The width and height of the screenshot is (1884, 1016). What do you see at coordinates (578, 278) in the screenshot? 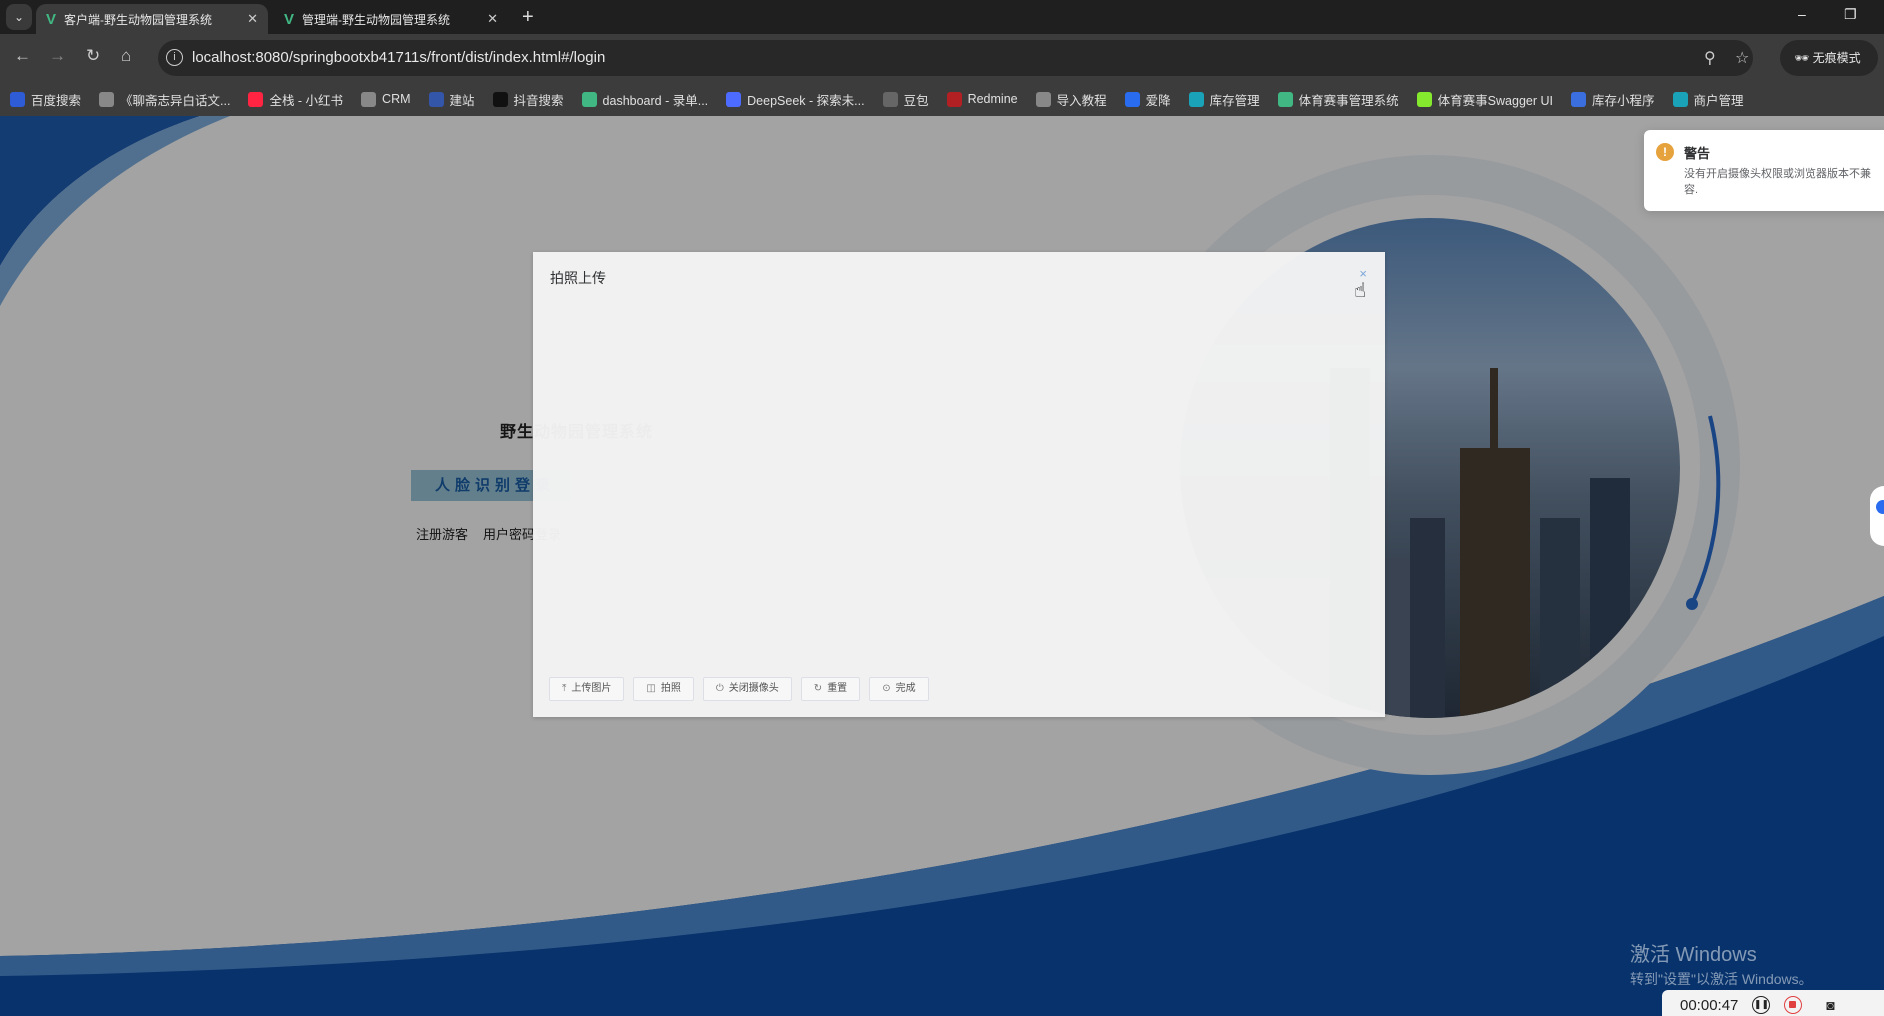
I see `dialog-title: 拍照上传` at bounding box center [578, 278].